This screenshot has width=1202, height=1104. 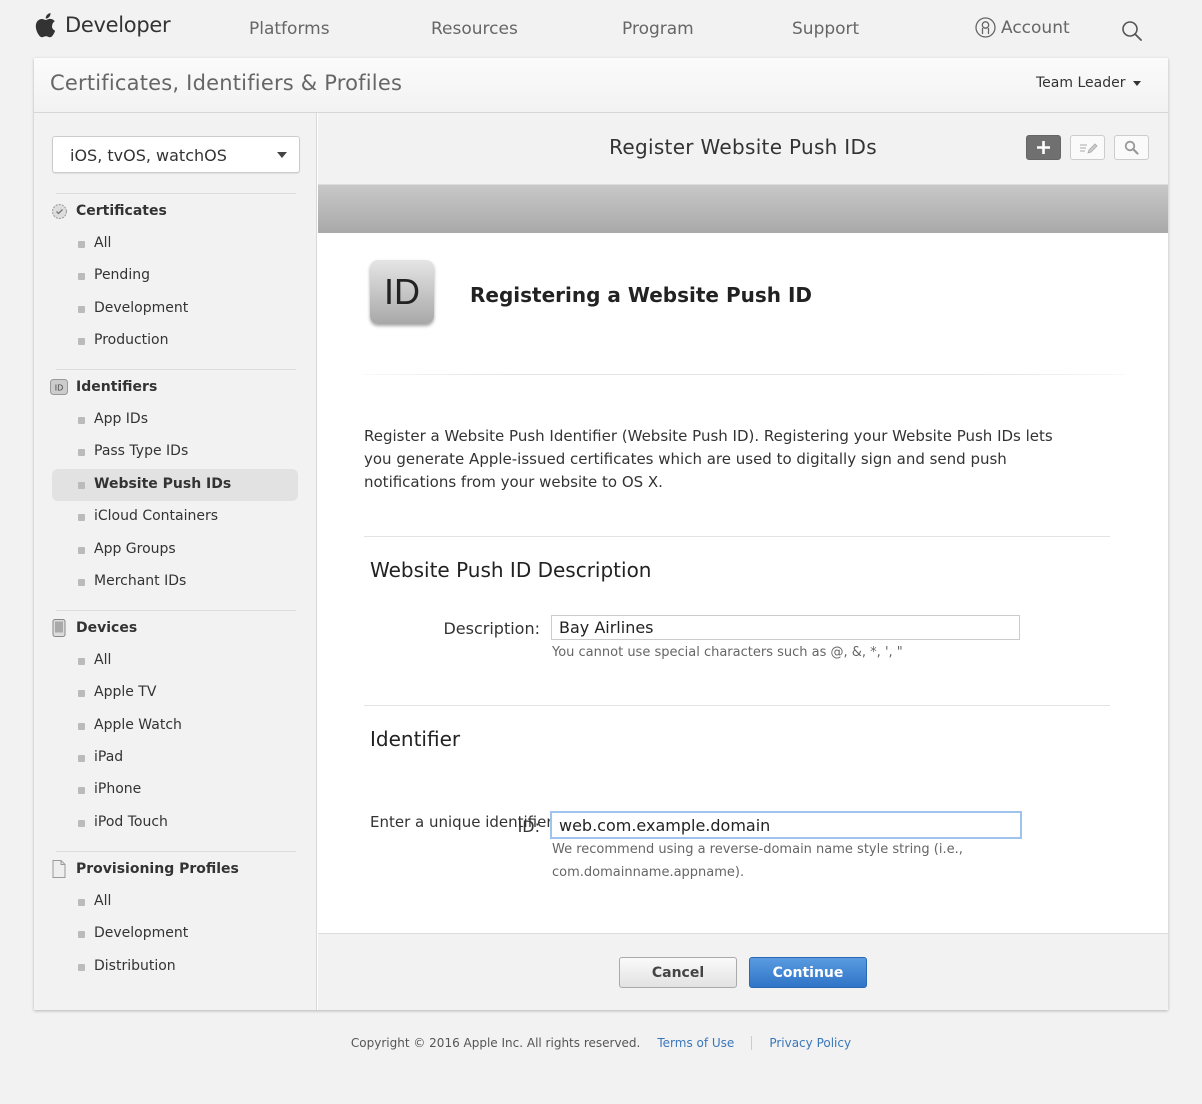 I want to click on team-label: Team Leader, so click(x=1081, y=83).